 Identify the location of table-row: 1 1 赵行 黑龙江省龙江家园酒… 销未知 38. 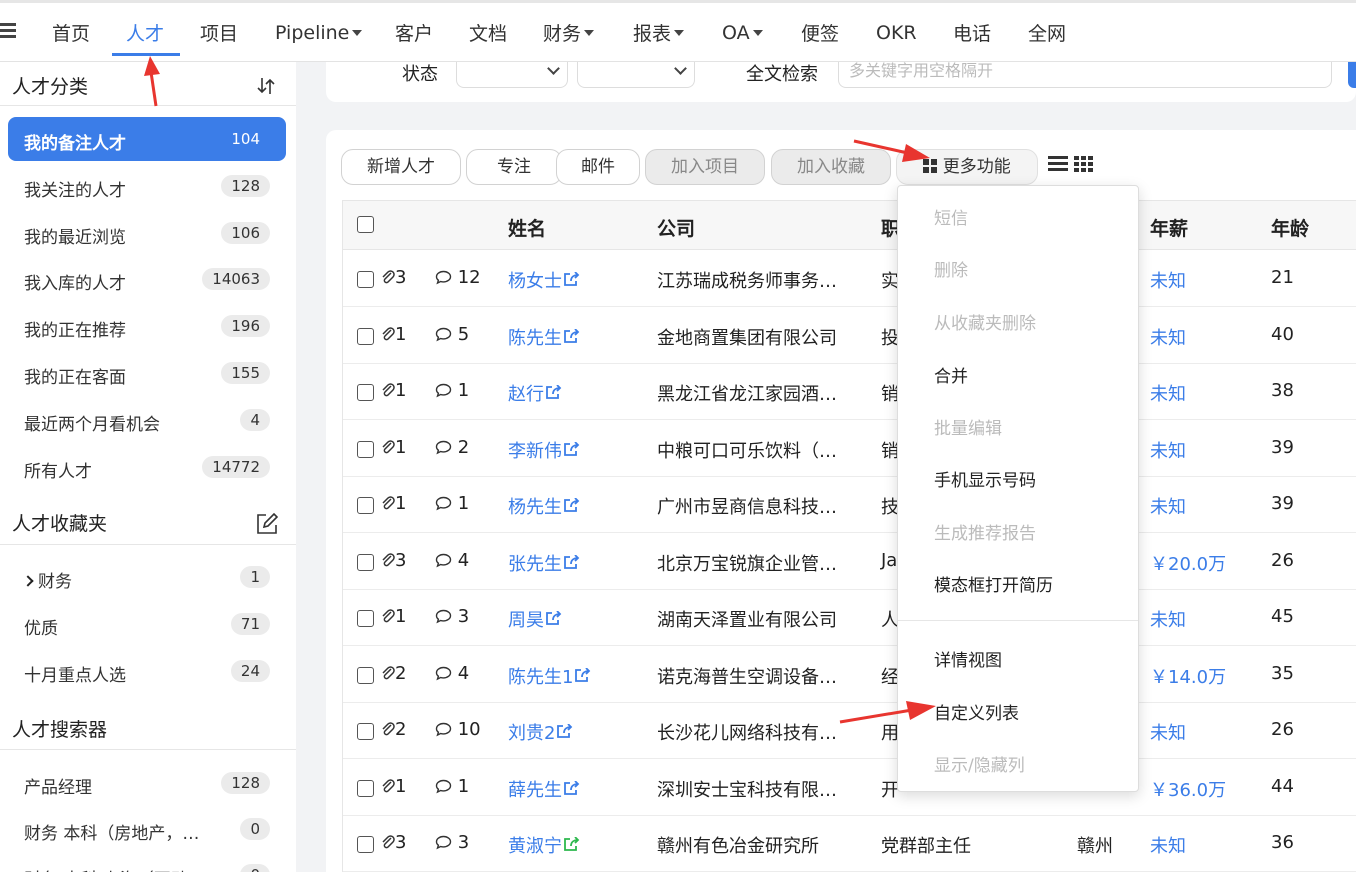
(849, 392).